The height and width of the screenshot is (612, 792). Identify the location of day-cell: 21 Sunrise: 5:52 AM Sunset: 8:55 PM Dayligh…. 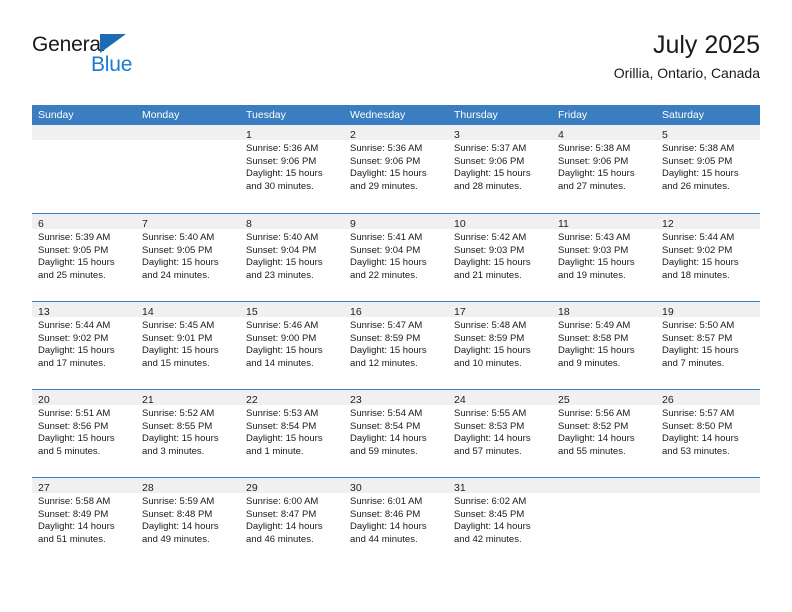
(188, 433).